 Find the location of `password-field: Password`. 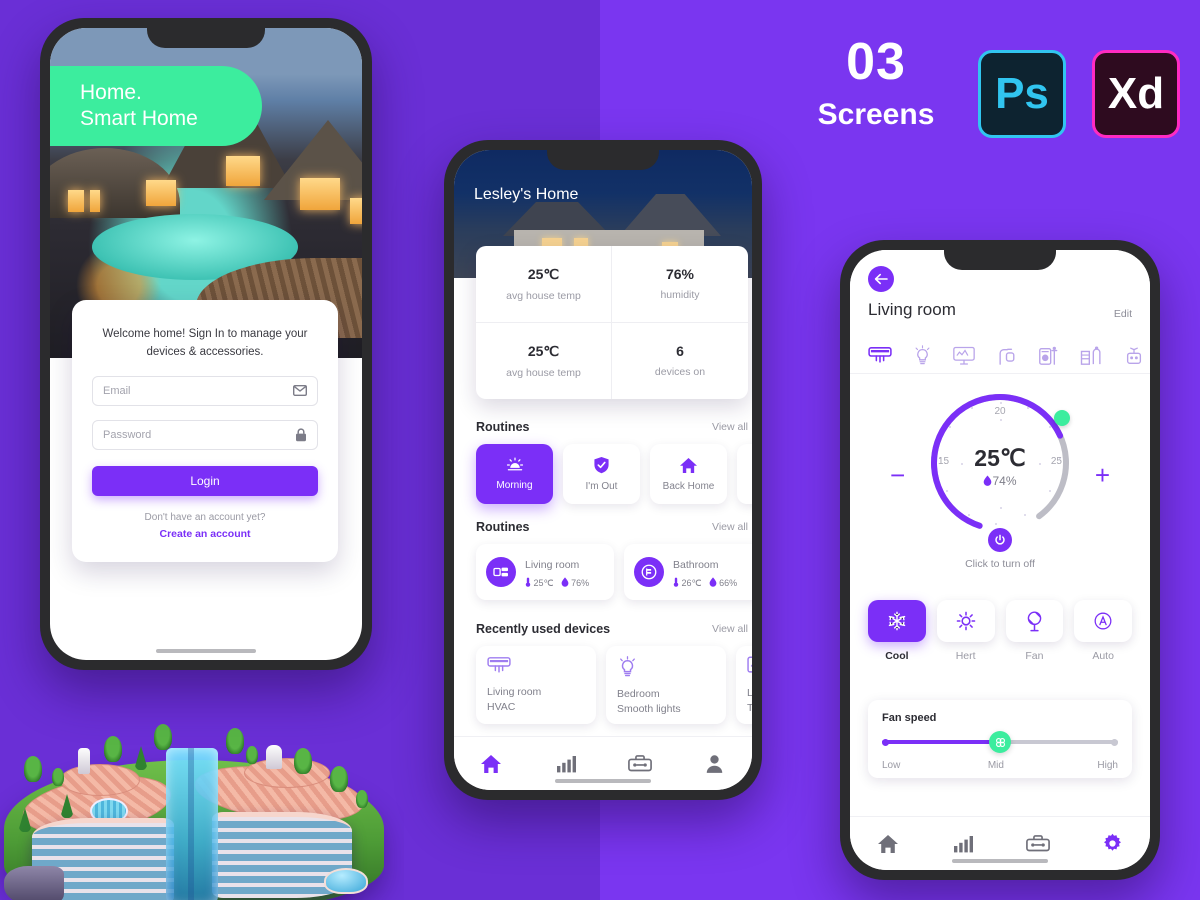

password-field: Password is located at coordinates (205, 434).